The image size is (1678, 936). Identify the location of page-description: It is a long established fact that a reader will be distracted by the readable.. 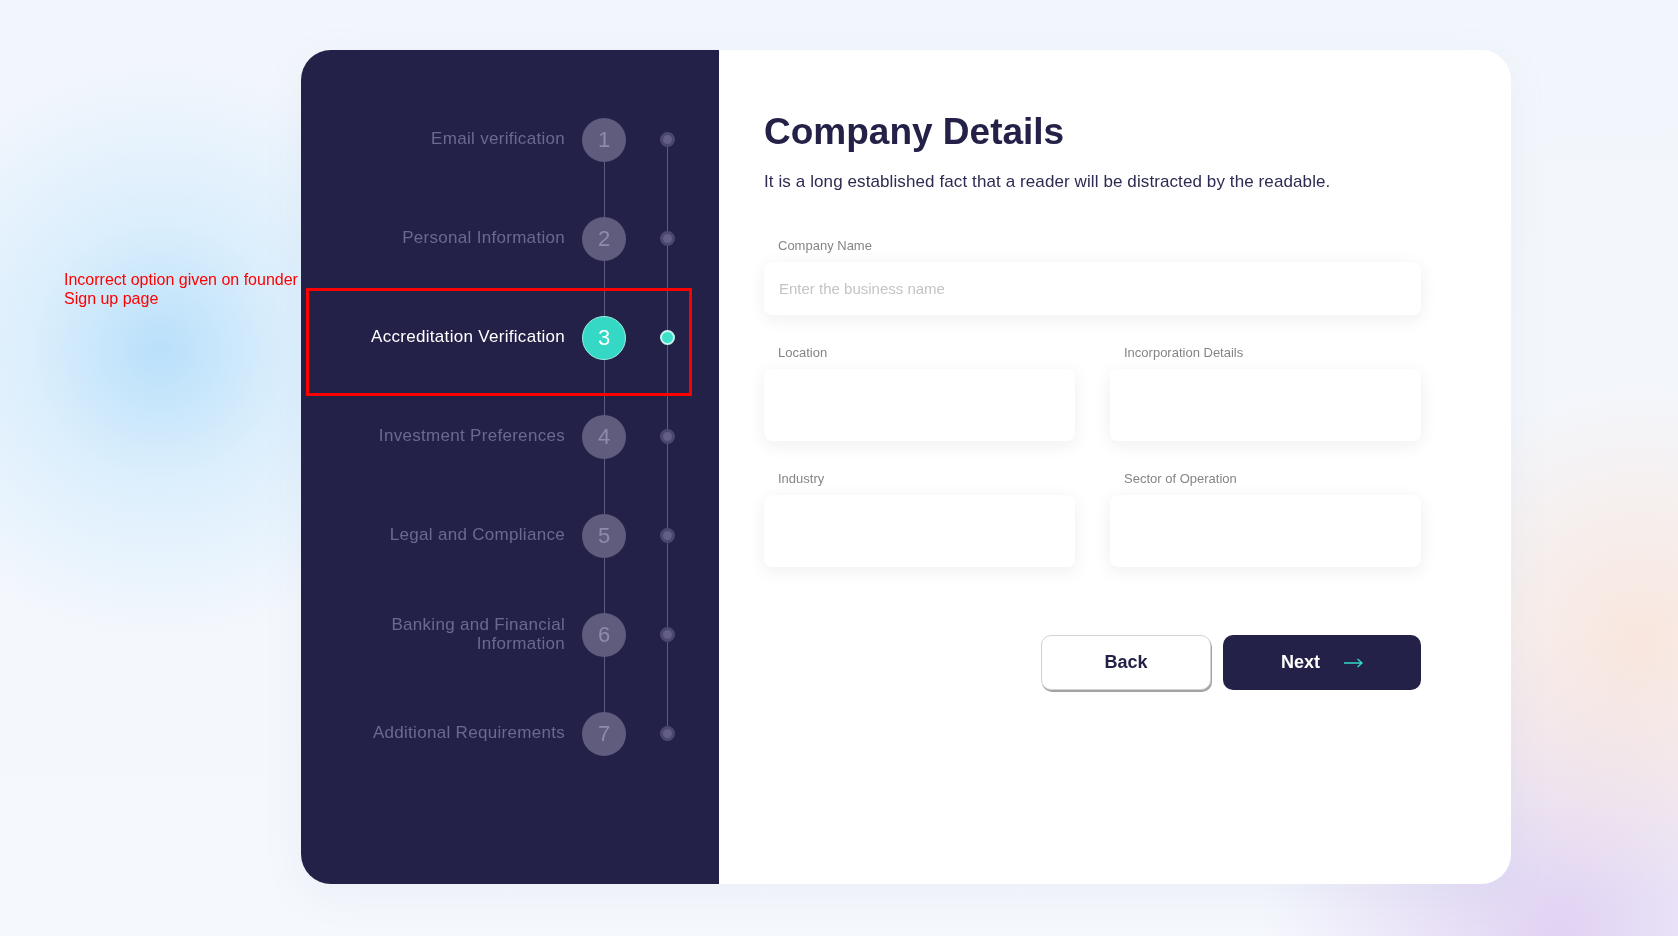
(1048, 182).